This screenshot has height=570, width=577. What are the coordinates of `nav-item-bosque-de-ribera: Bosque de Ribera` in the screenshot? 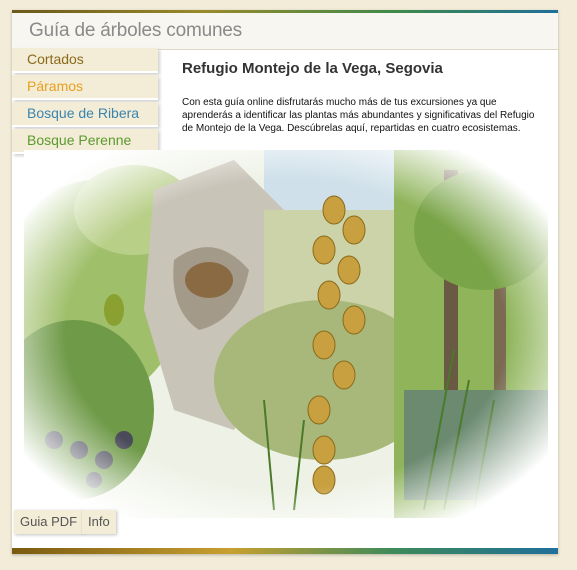 It's located at (85, 114).